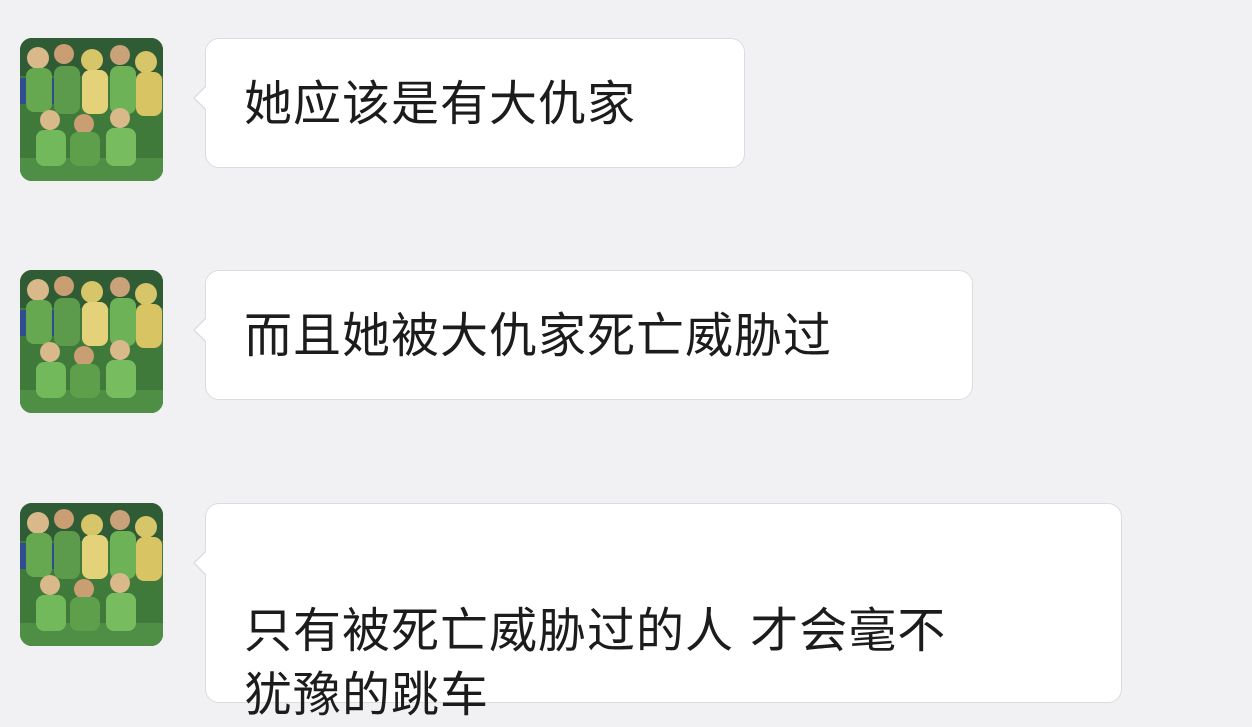 This screenshot has width=1252, height=727. I want to click on message-bubble: 而且她被大仇家死亡威胁过, so click(583, 335).